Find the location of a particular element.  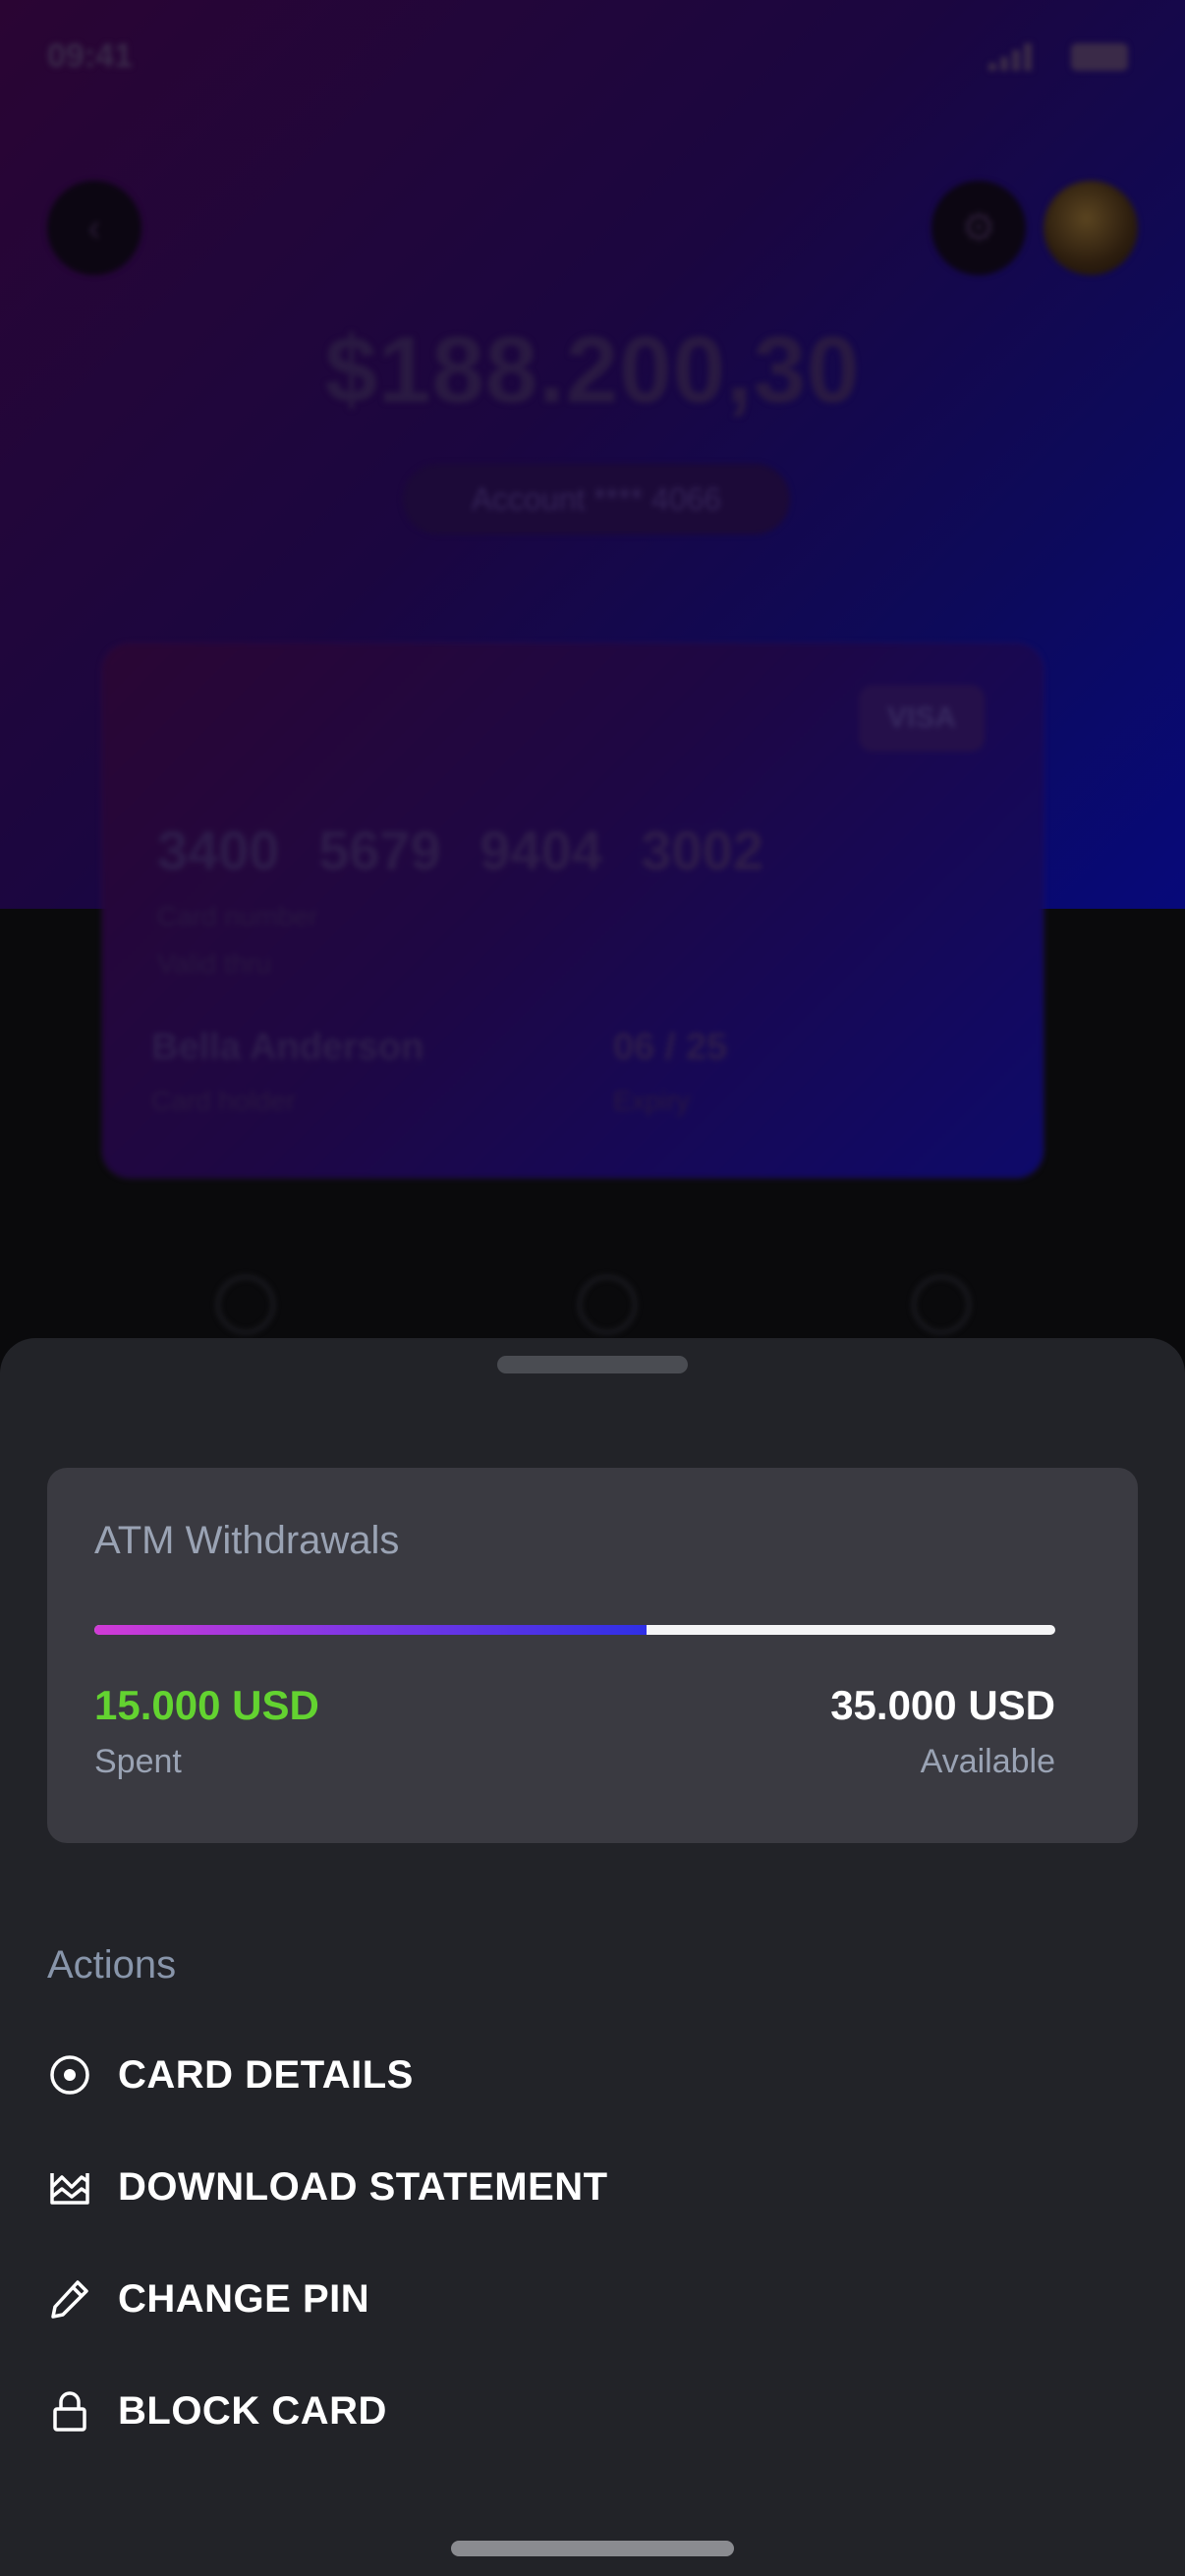

action-label: BLOCK CARD is located at coordinates (253, 2410).